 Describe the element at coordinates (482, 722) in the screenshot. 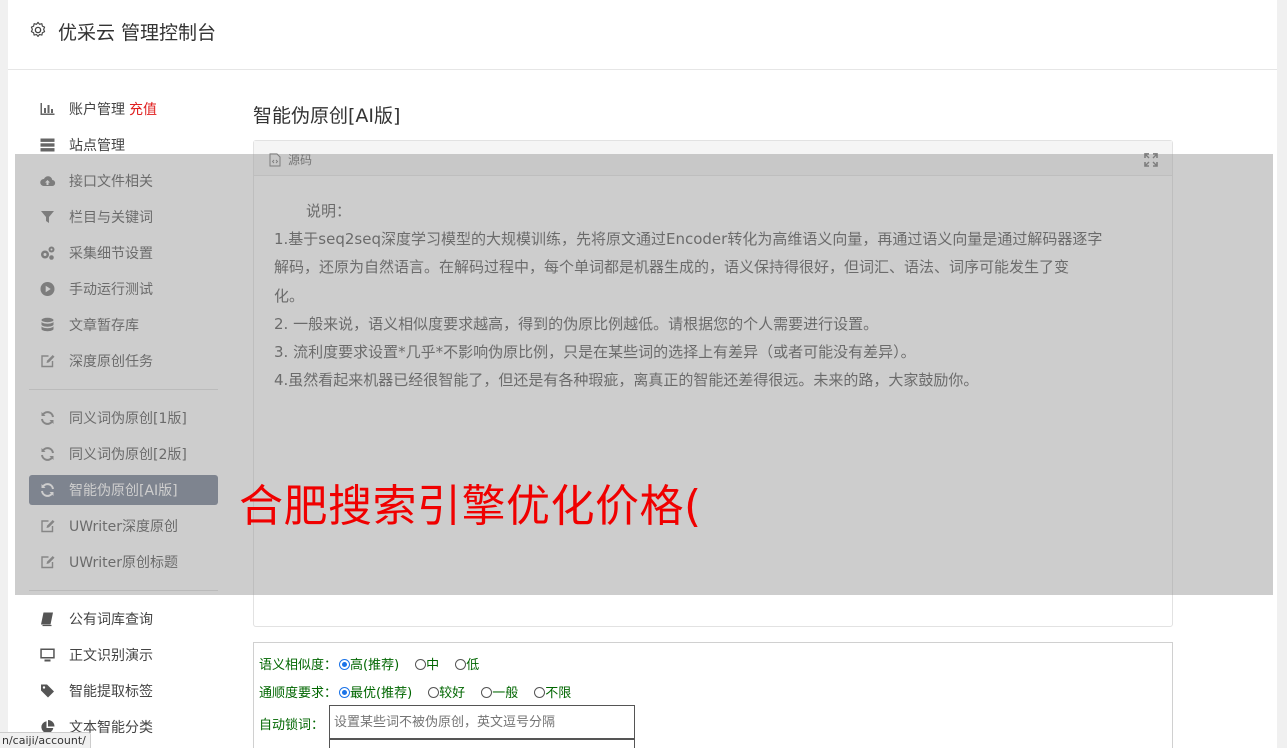

I see `lock-words-input` at that location.